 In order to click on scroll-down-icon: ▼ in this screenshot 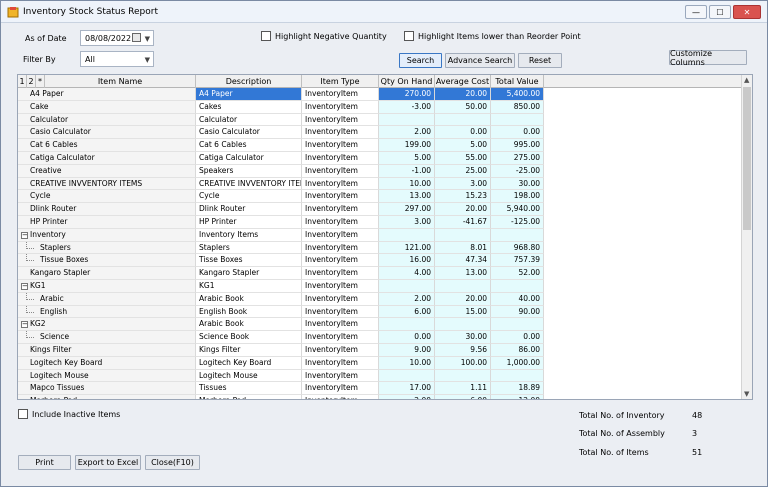, I will do `click(746, 394)`.